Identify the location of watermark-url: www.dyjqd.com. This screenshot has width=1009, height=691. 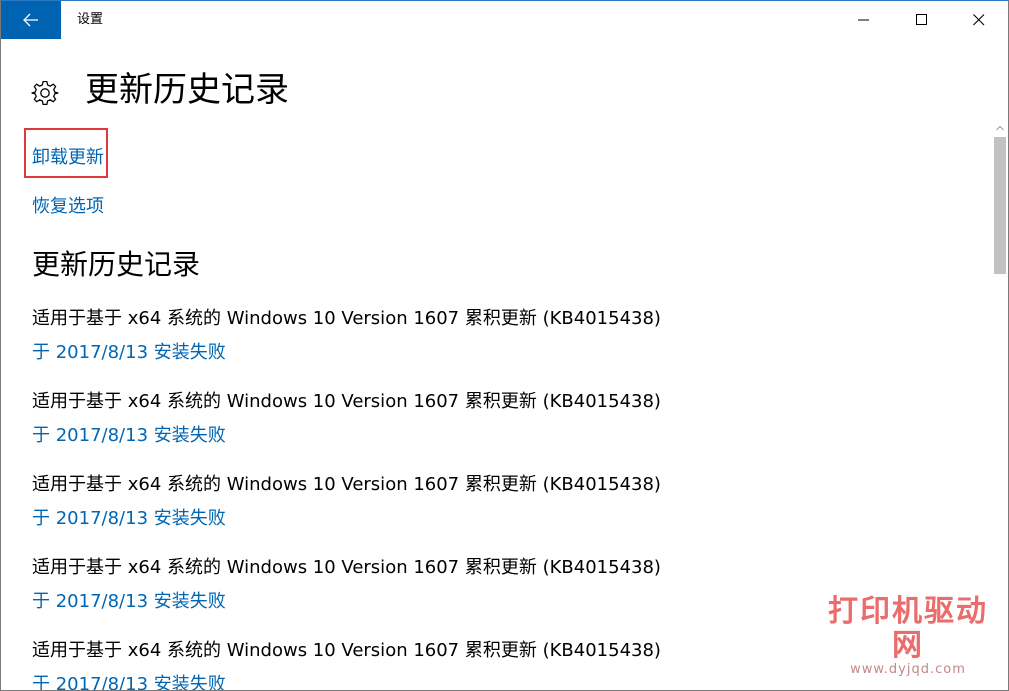
(908, 669).